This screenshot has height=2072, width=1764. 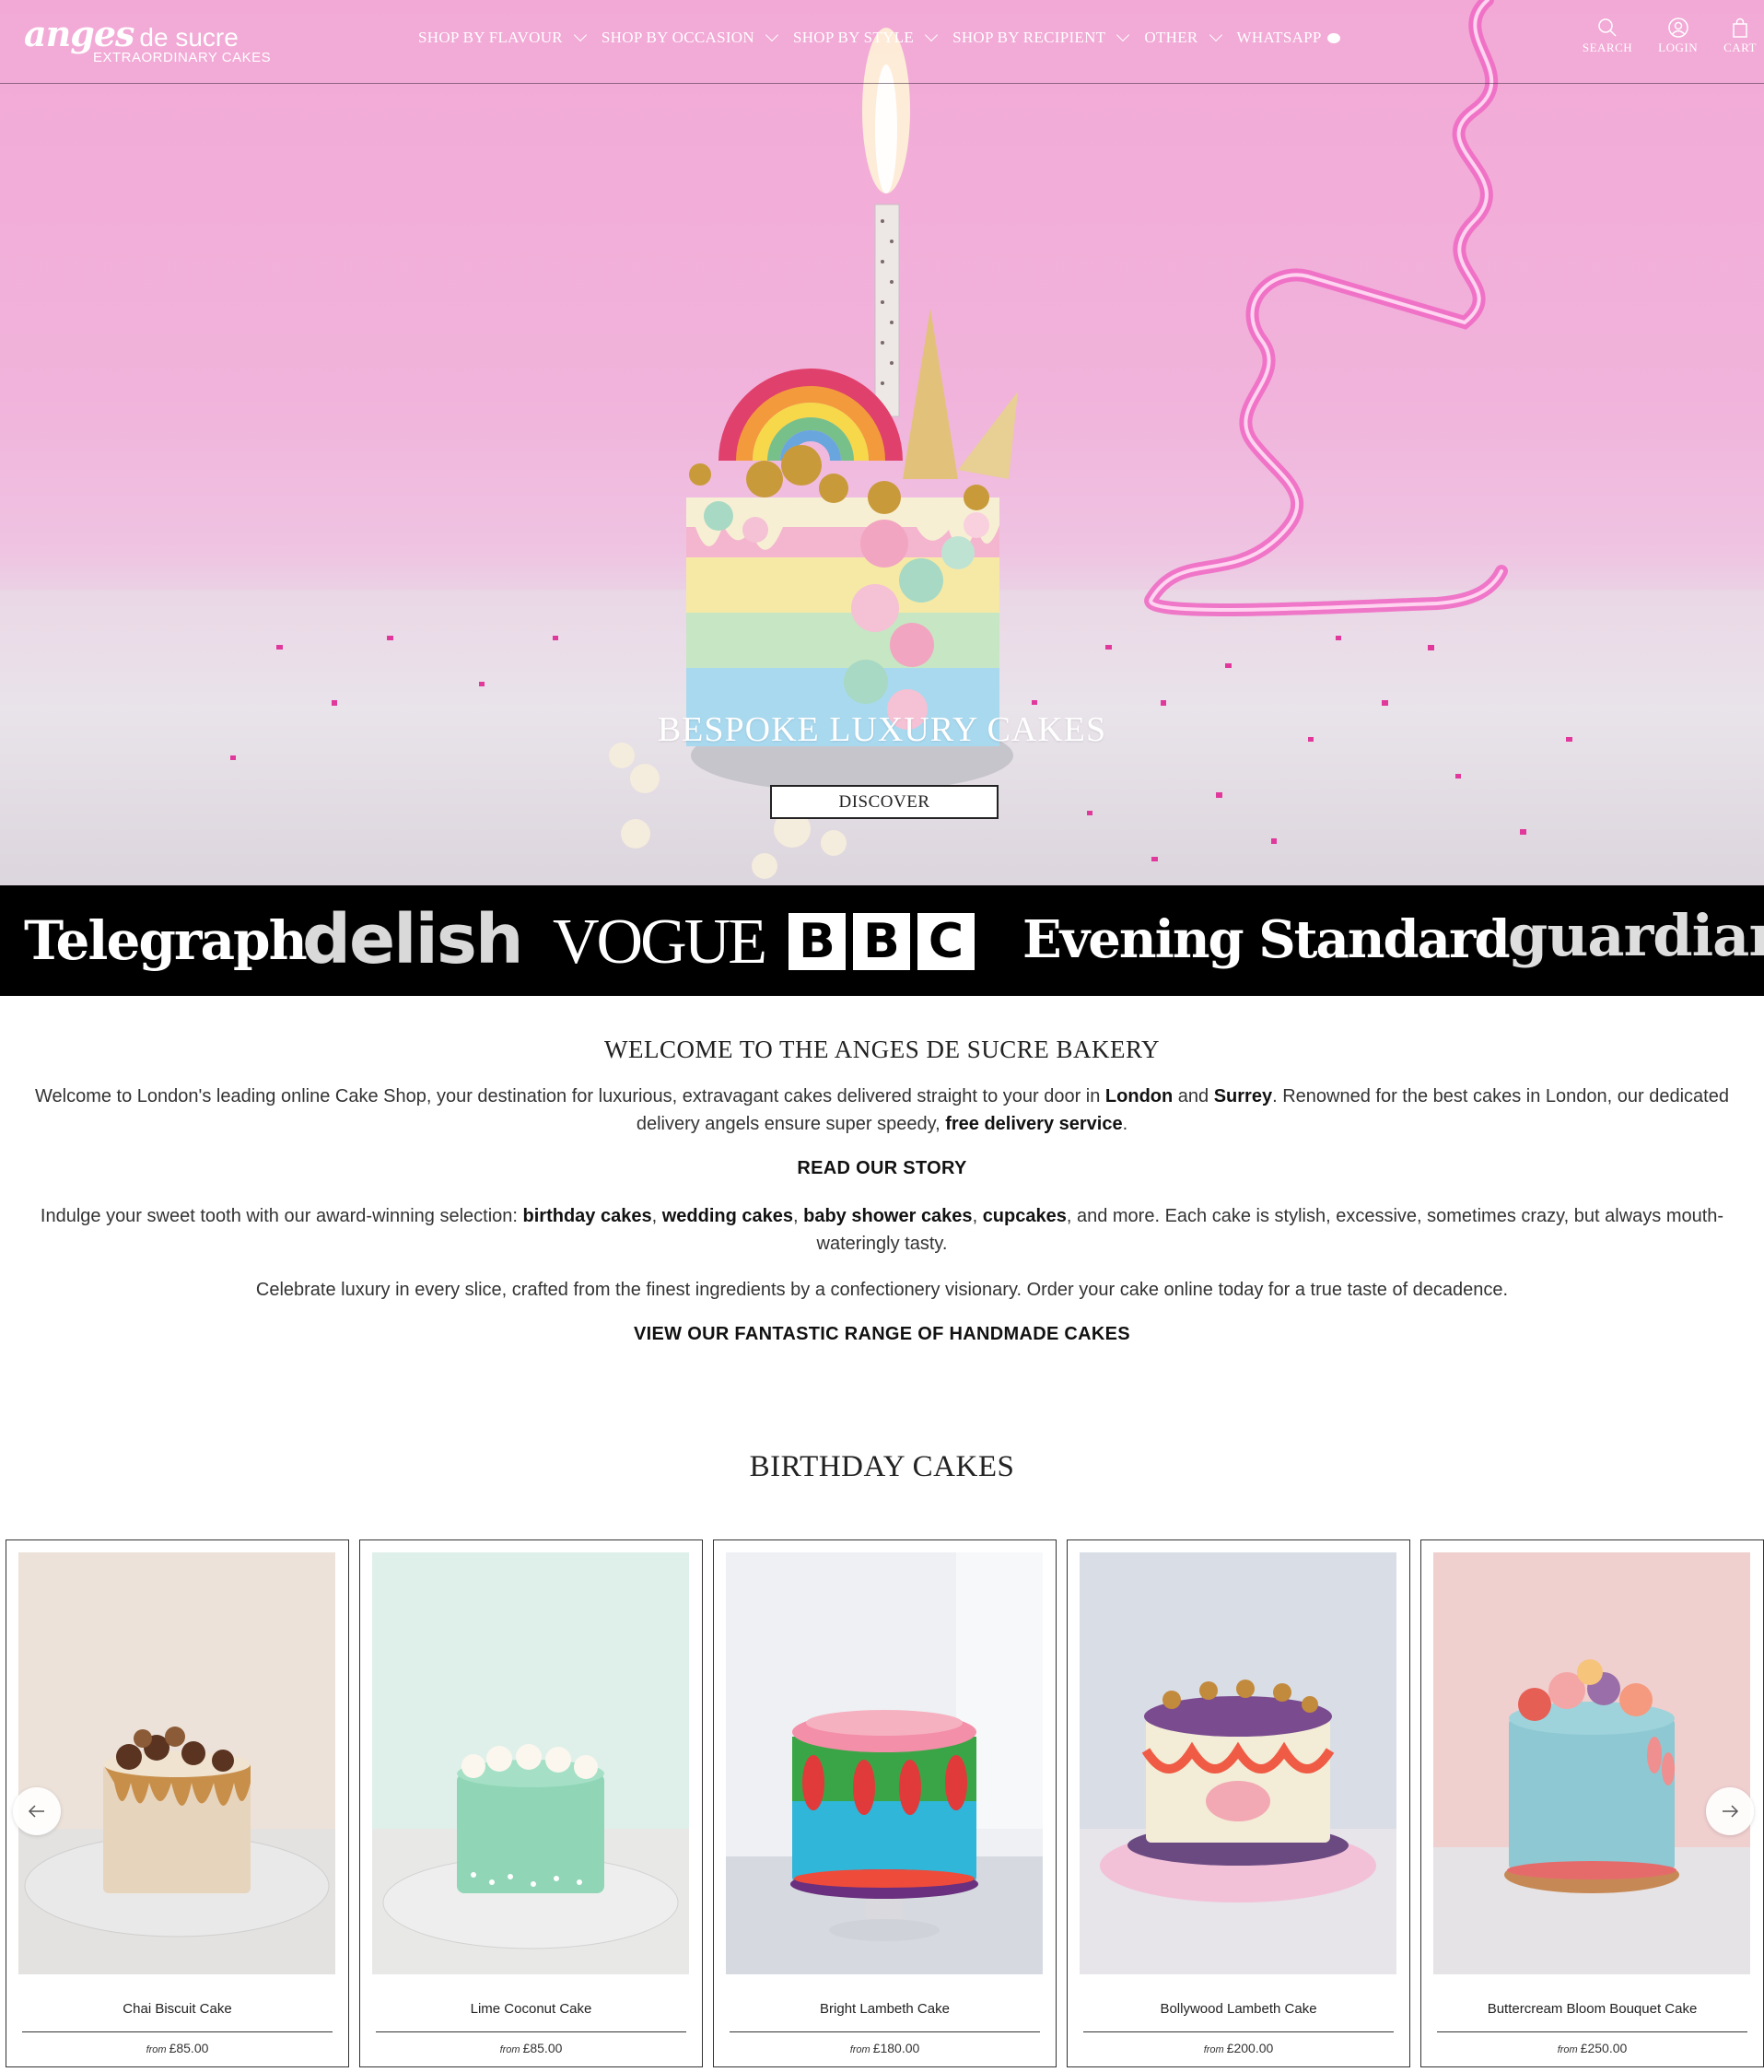 What do you see at coordinates (182, 57) in the screenshot?
I see `logo-tagline: EXTRAORDINARY CAKES` at bounding box center [182, 57].